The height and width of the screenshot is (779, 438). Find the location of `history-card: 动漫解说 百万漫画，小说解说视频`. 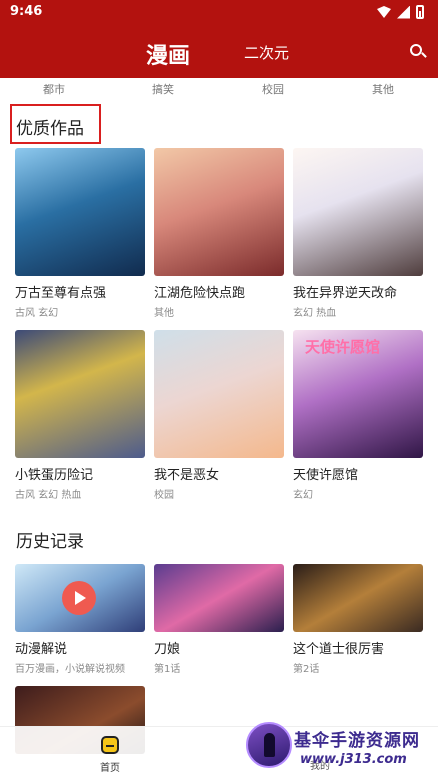

history-card: 动漫解说 百万漫画，小说解说视频 is located at coordinates (80, 619).